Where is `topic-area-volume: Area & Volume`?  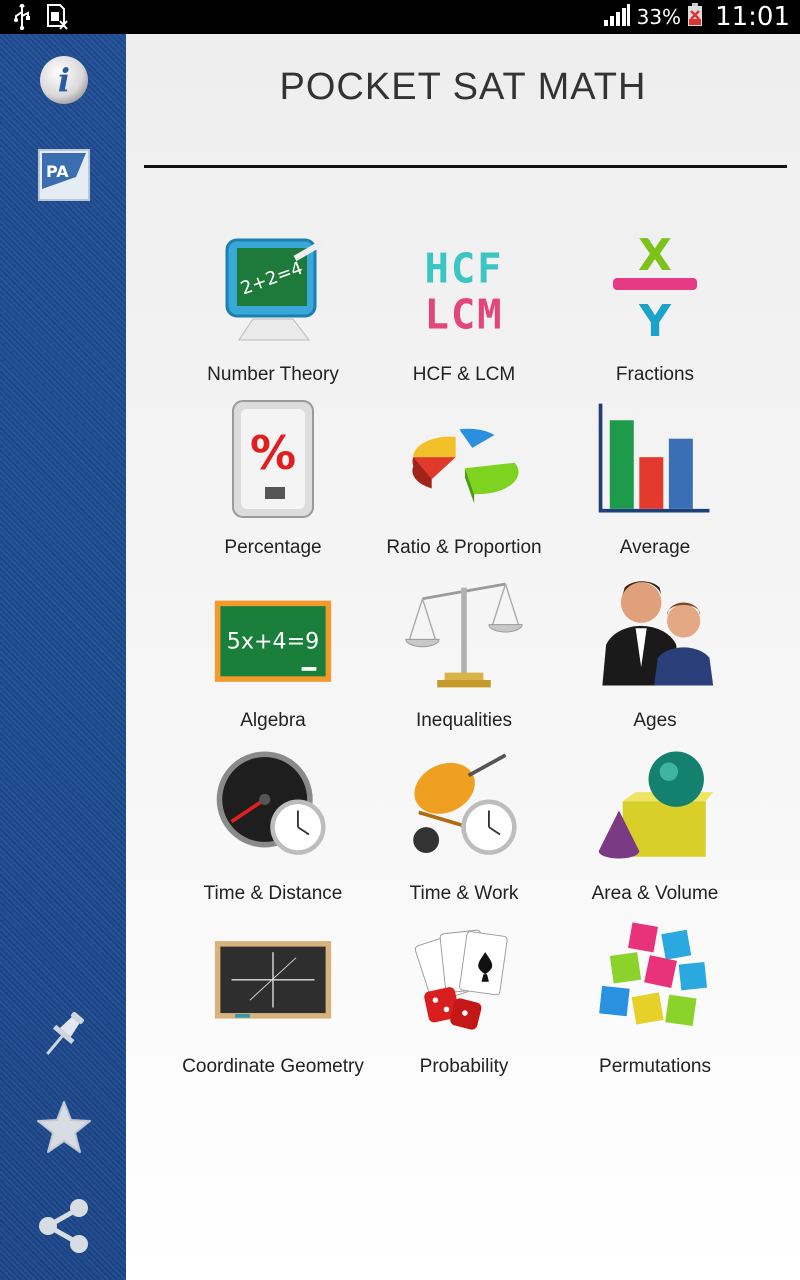 topic-area-volume: Area & Volume is located at coordinates (655, 827).